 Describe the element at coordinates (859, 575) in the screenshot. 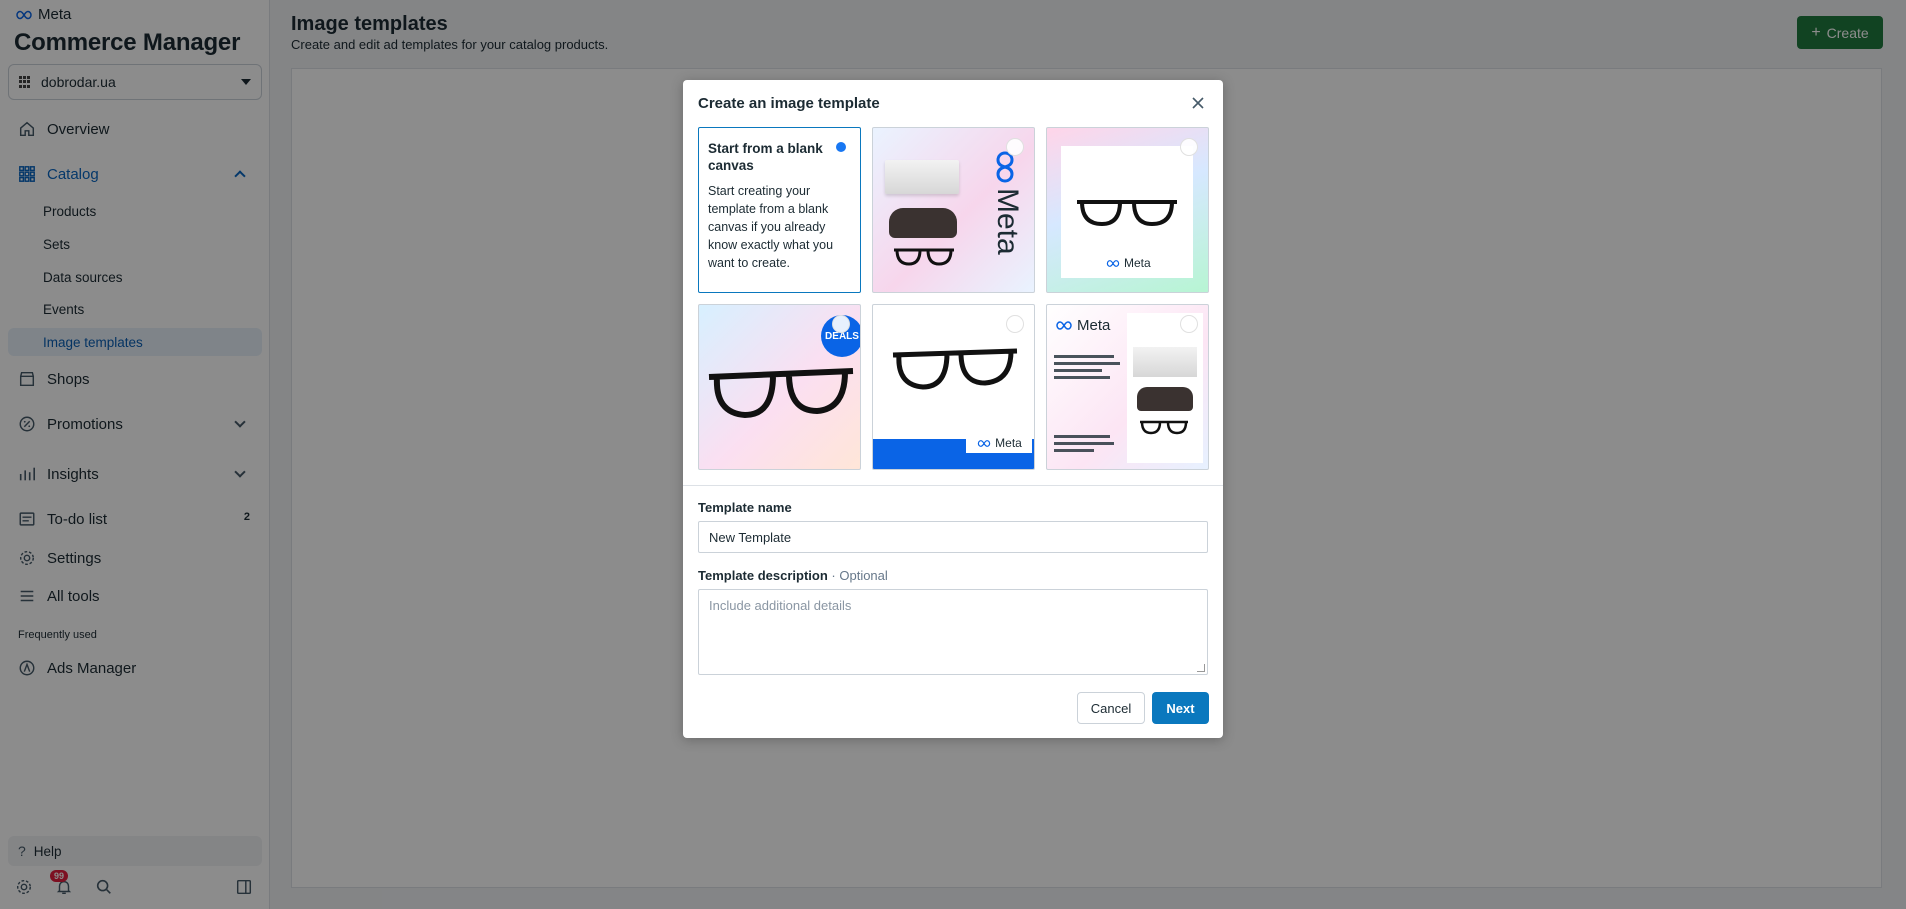

I see `optional-label: · Optional` at that location.